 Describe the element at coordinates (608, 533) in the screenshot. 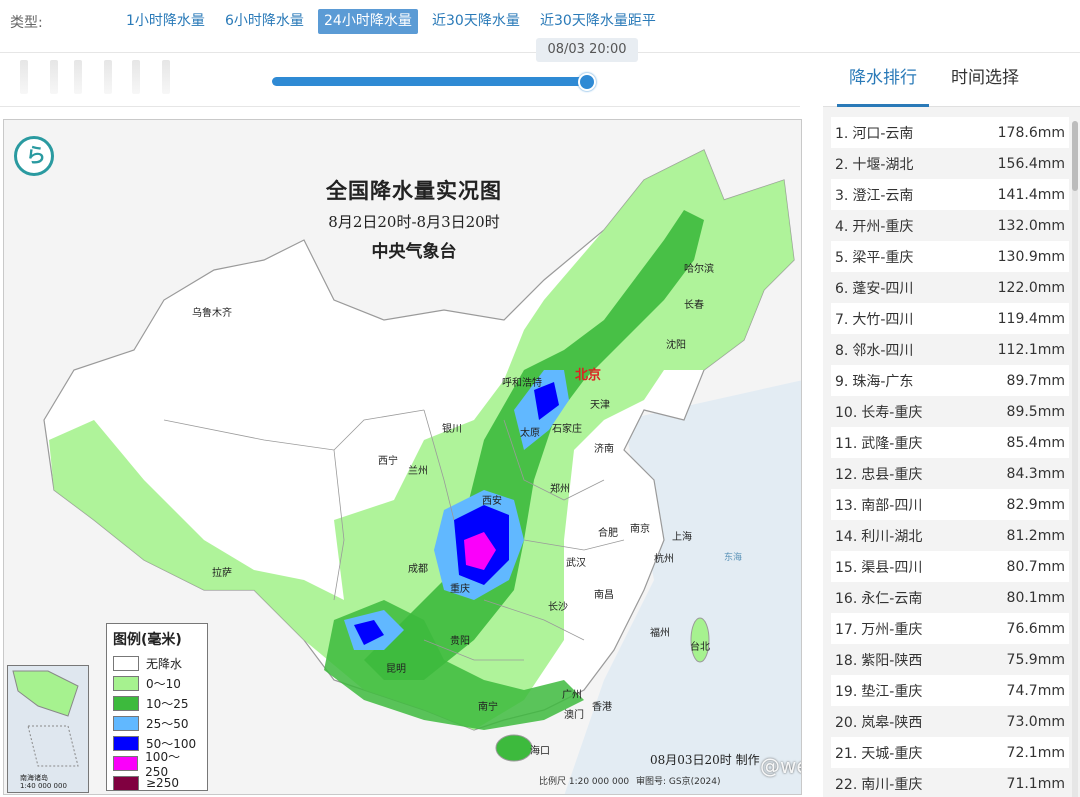

I see `city-label: 合肥` at that location.